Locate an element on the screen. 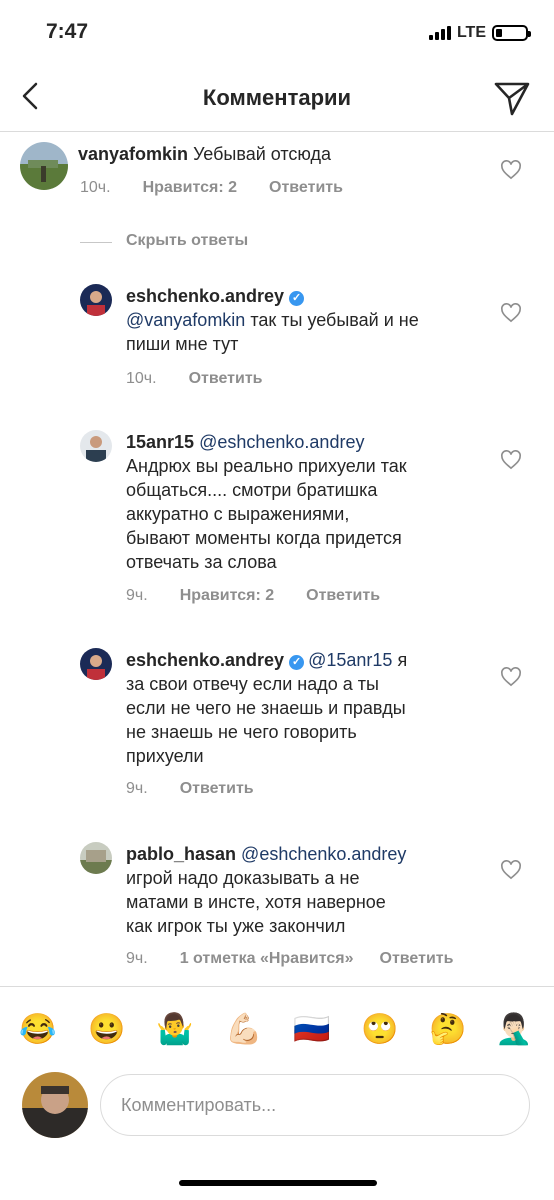  comment-body: общаться.... смотри братишка is located at coordinates (252, 490).